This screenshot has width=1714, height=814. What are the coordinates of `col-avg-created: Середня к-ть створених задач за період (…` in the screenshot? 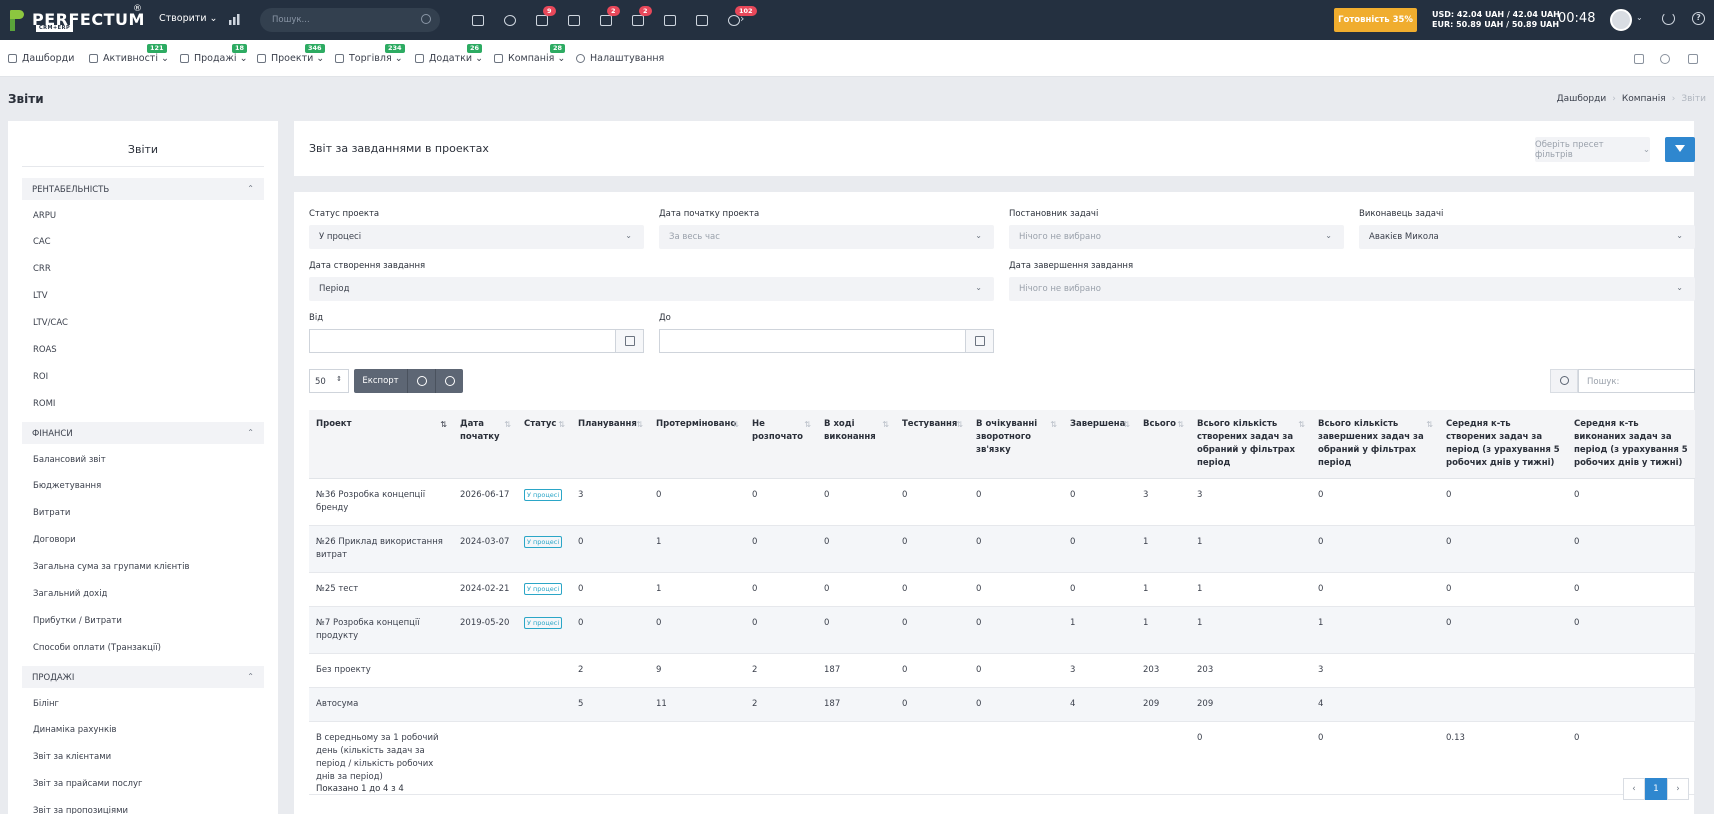 It's located at (1503, 444).